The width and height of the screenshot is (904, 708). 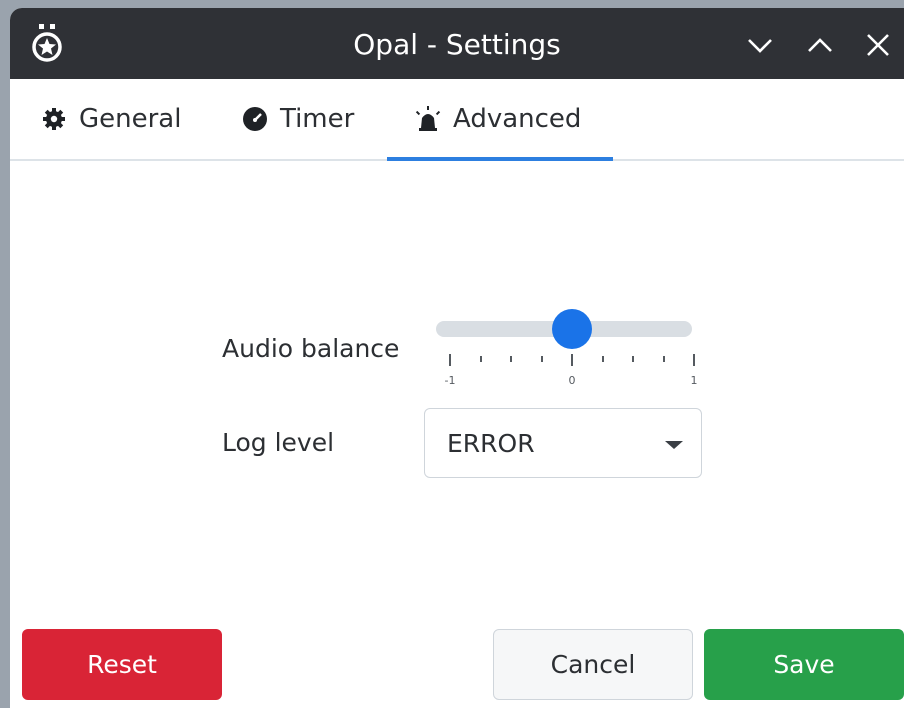 I want to click on save-button: Save, so click(x=804, y=664).